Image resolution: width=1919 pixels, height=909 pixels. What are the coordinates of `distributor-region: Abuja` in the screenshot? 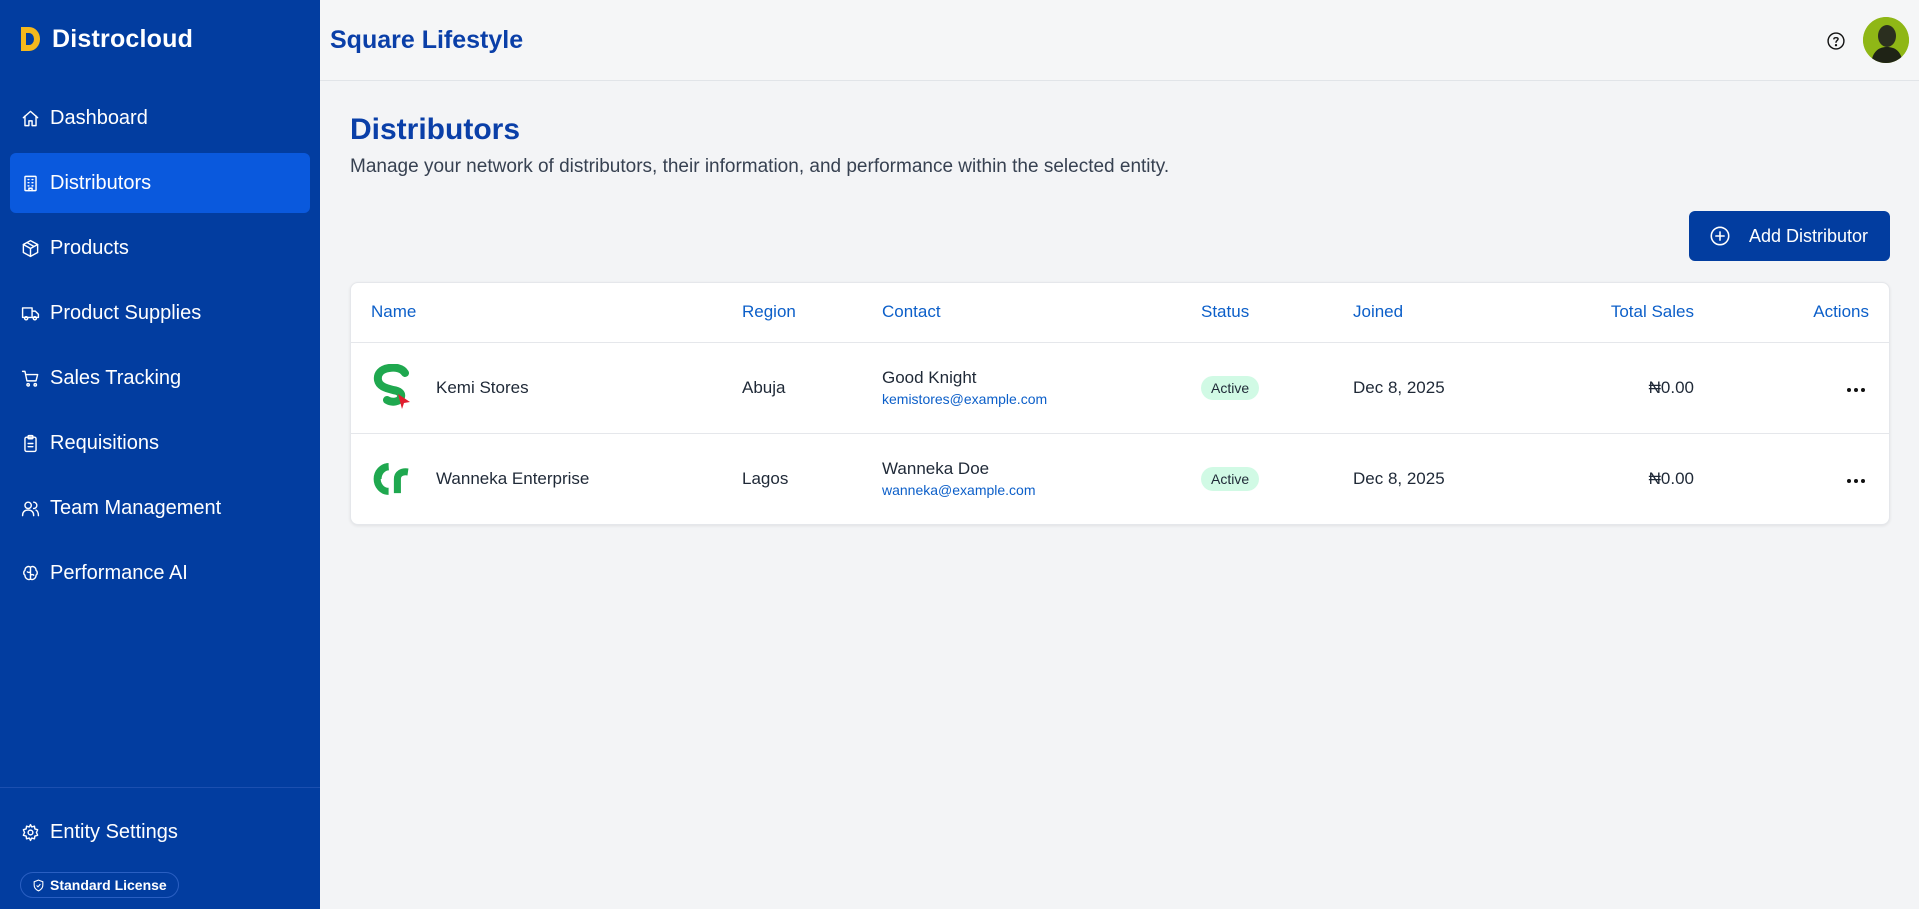 It's located at (812, 388).